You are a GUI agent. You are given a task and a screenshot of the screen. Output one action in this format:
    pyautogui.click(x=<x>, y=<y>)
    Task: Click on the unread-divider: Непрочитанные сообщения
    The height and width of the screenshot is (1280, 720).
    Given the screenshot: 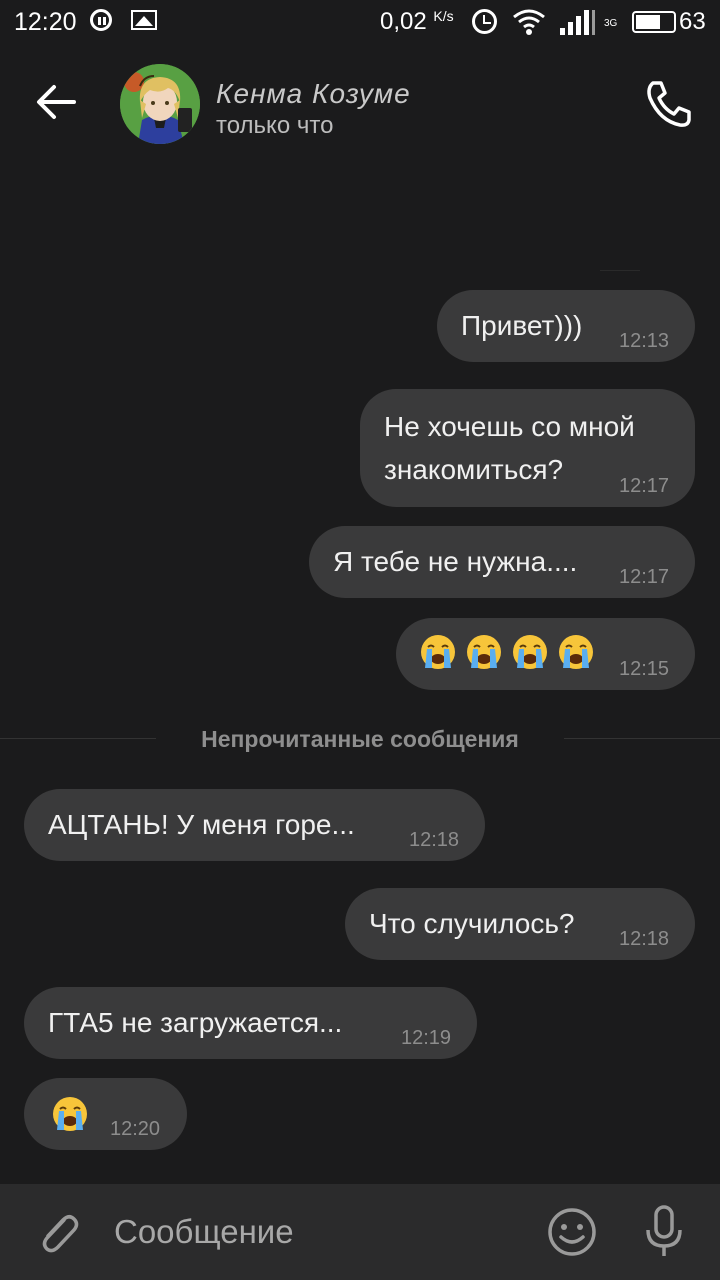 What is the action you would take?
    pyautogui.click(x=360, y=738)
    